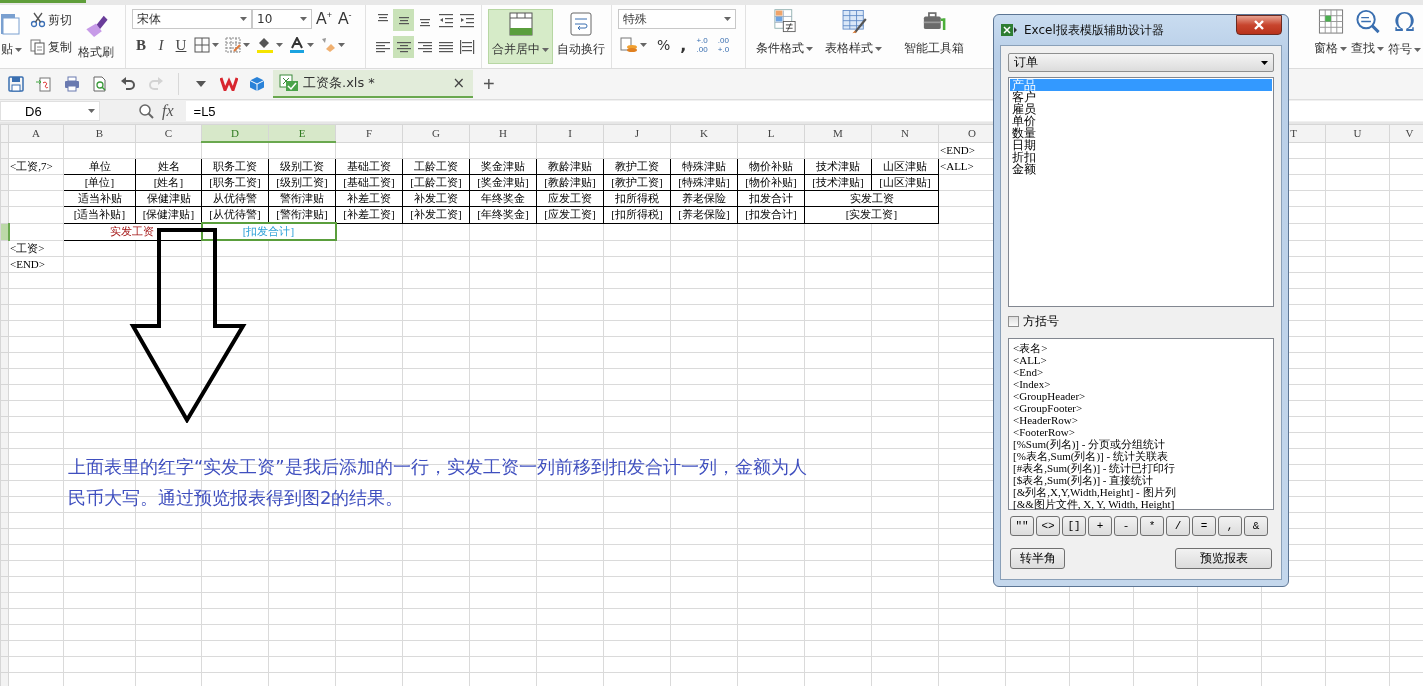 The width and height of the screenshot is (1423, 686). What do you see at coordinates (1100, 526) in the screenshot?
I see `symbol-button: +` at bounding box center [1100, 526].